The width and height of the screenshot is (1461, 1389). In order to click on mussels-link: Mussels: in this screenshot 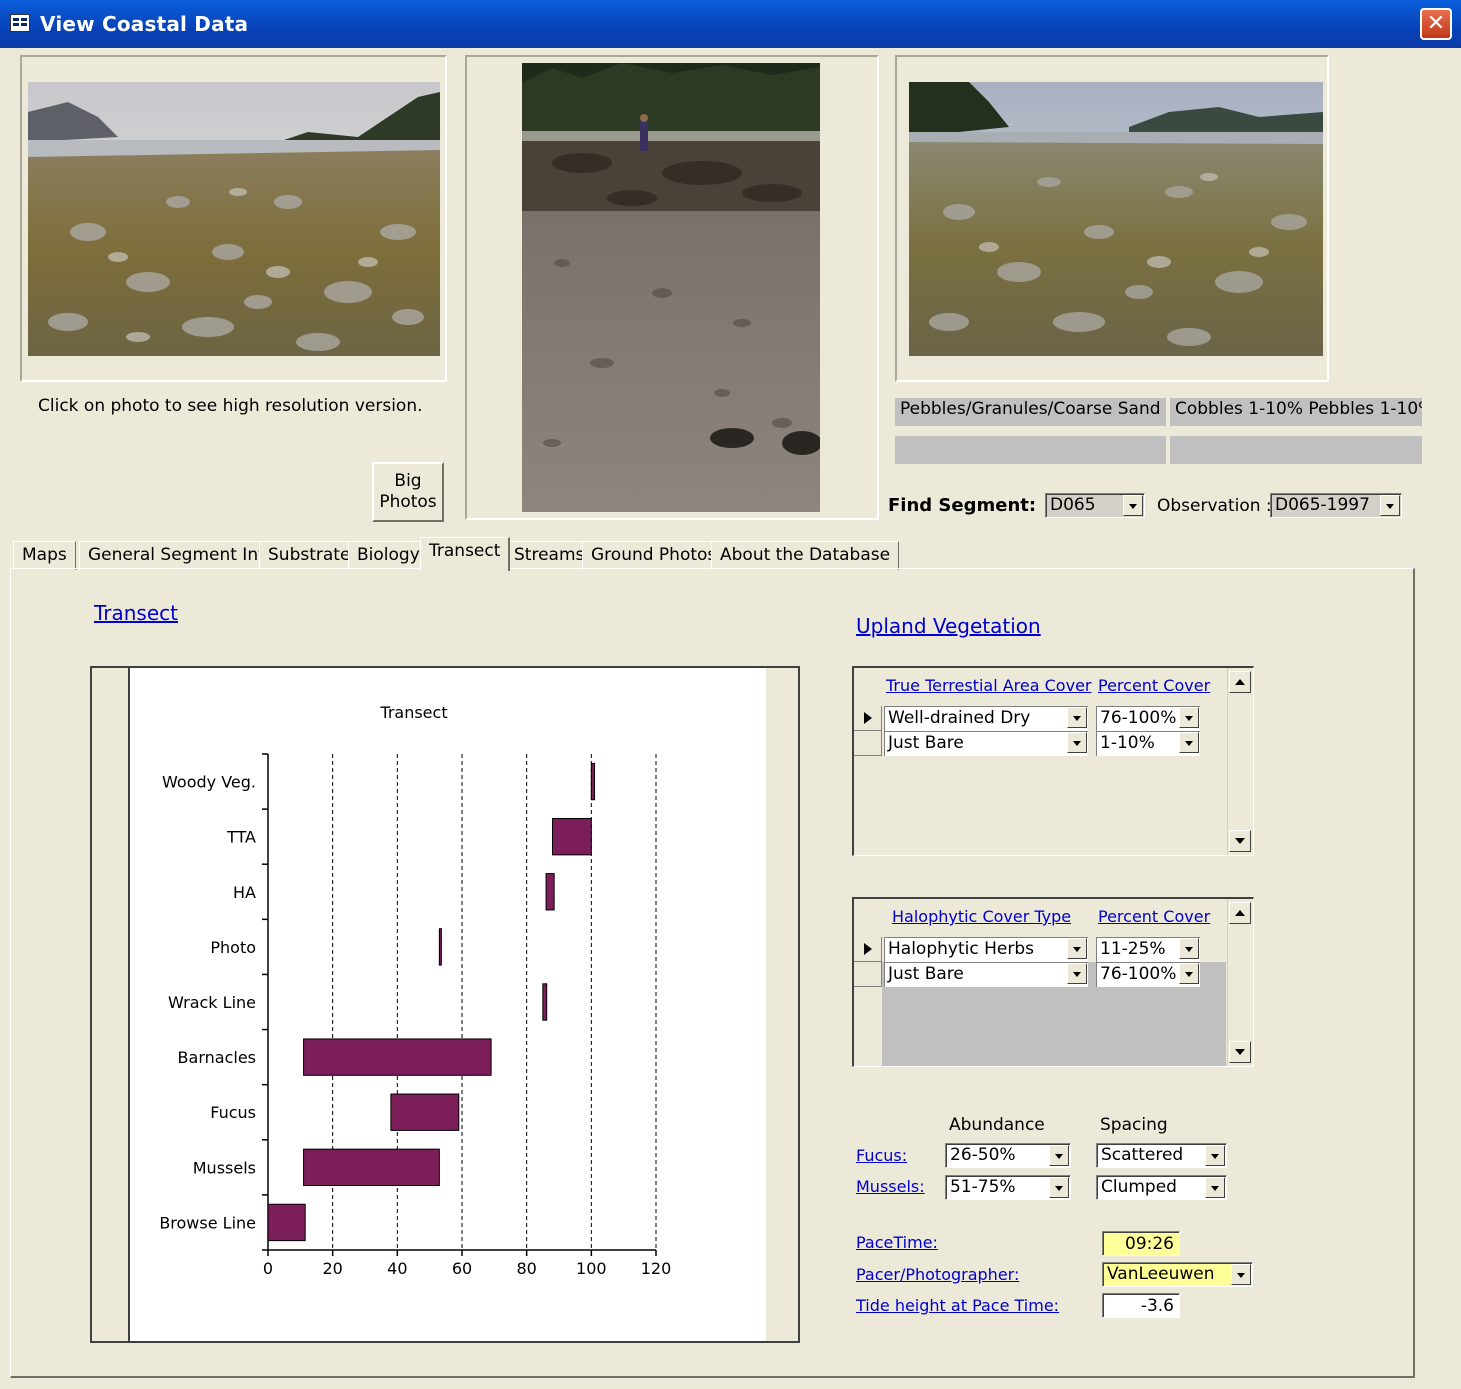, I will do `click(890, 1186)`.